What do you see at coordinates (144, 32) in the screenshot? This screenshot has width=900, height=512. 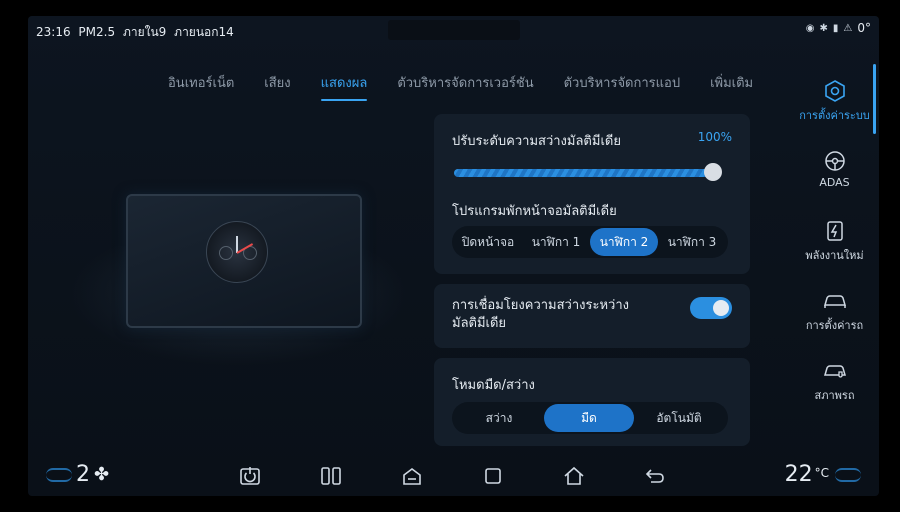 I see `inside-air: ภายใน9` at bounding box center [144, 32].